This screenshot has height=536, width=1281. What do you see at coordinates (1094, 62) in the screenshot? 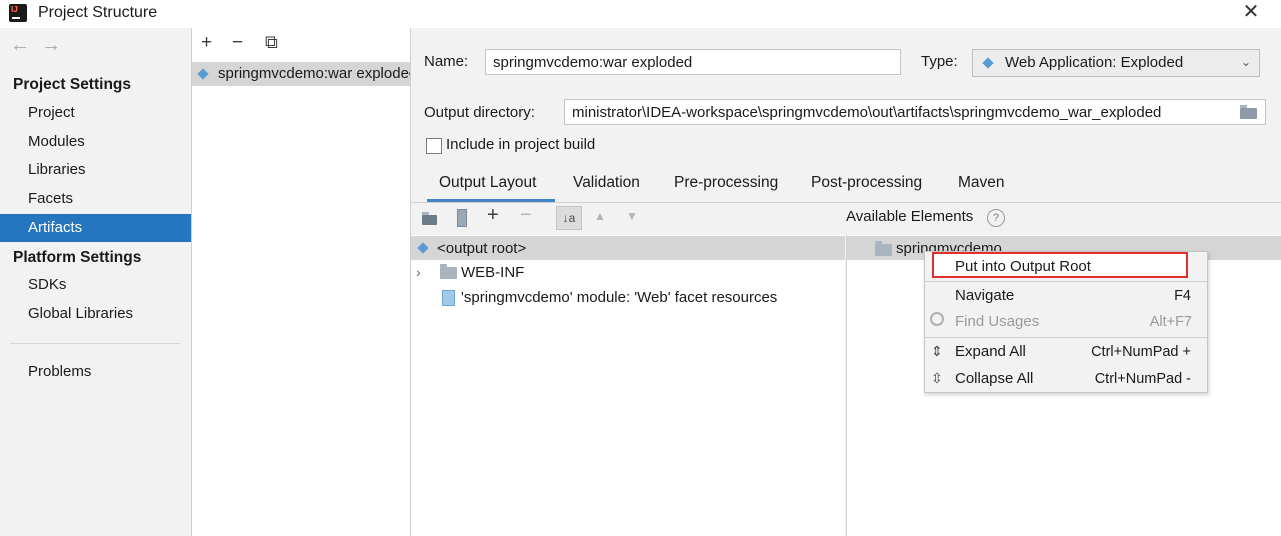
I see `type-select-value: Web Application: Exploded` at bounding box center [1094, 62].